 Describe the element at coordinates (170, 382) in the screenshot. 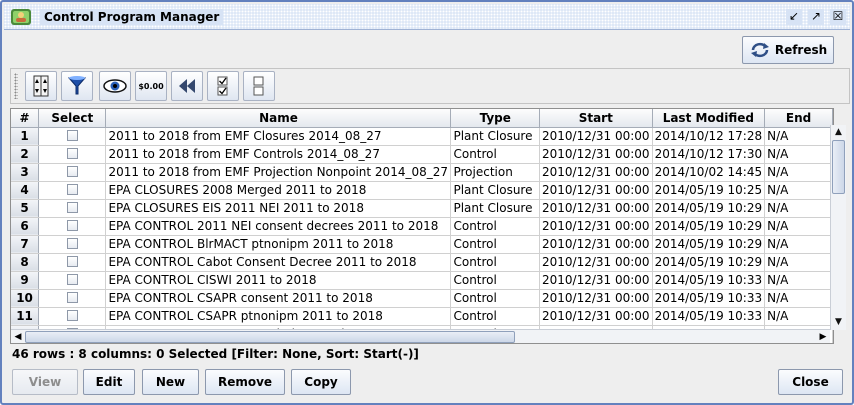

I see `new-button: New` at that location.